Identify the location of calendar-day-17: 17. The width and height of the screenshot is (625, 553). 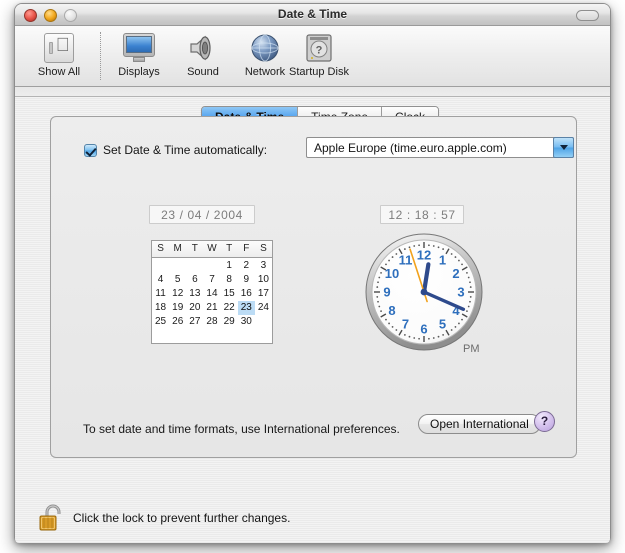
(263, 294).